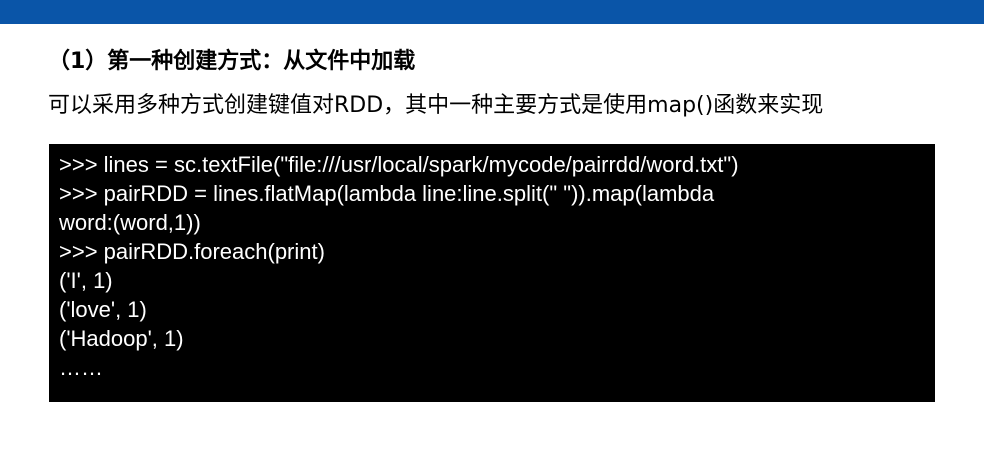  Describe the element at coordinates (192, 251) in the screenshot. I see `code-line: >>> pairRDD.foreach(print)` at that location.